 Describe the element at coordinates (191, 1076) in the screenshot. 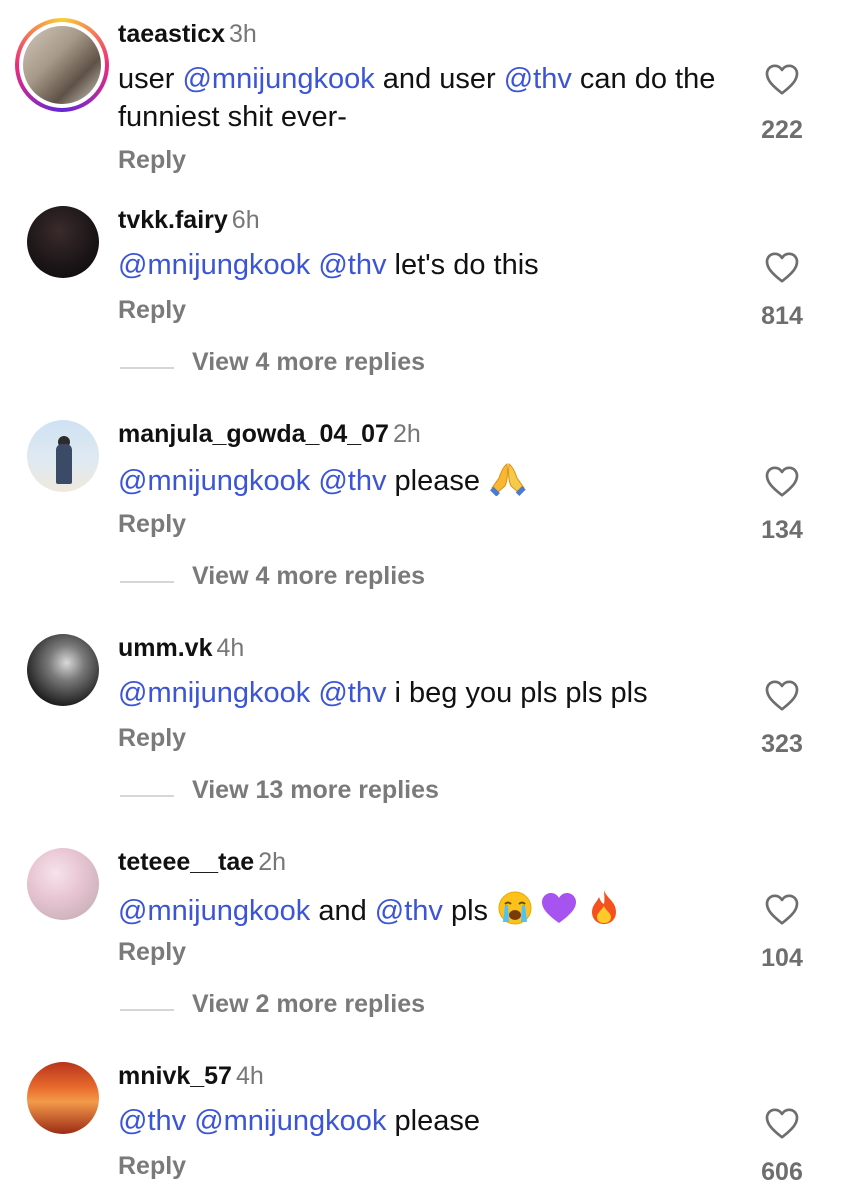

I see `comment-username: mnivk_57 4h` at that location.